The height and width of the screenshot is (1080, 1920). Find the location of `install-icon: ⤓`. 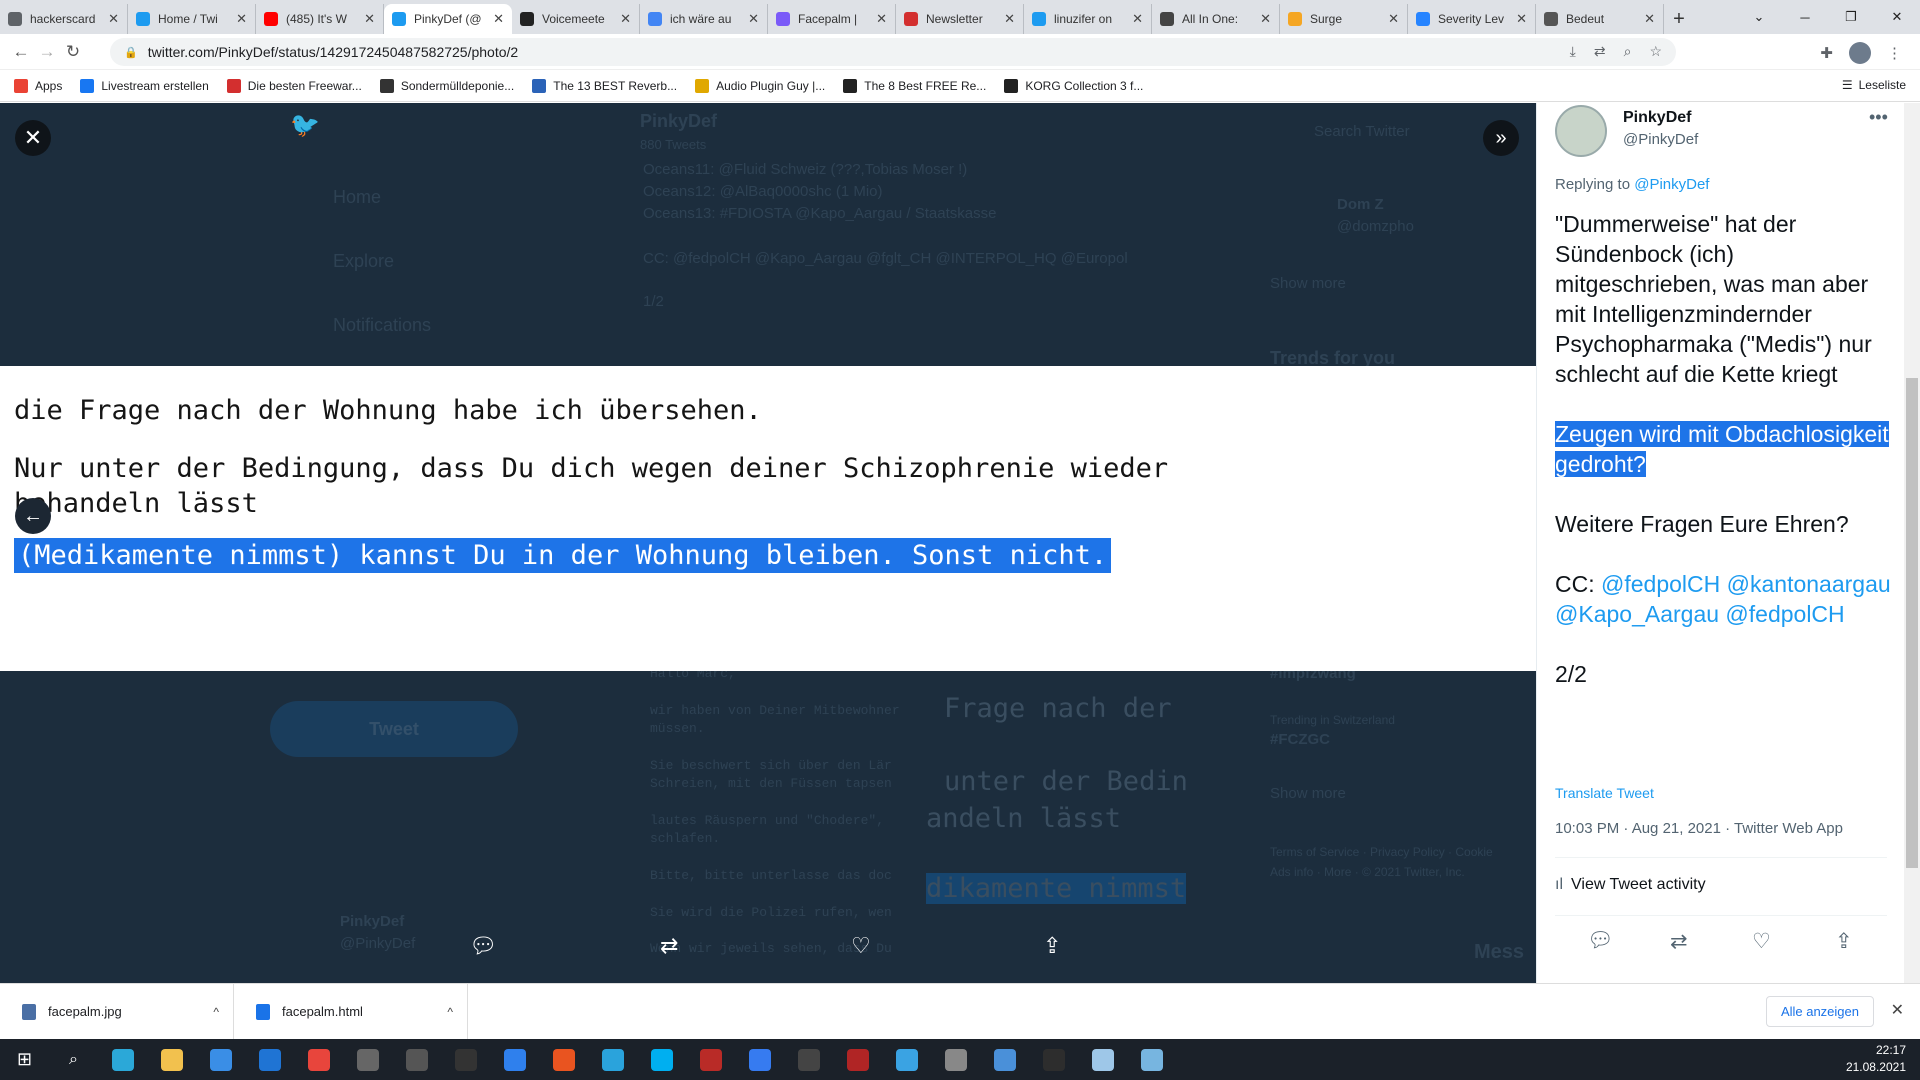

install-icon: ⤓ is located at coordinates (1573, 51).